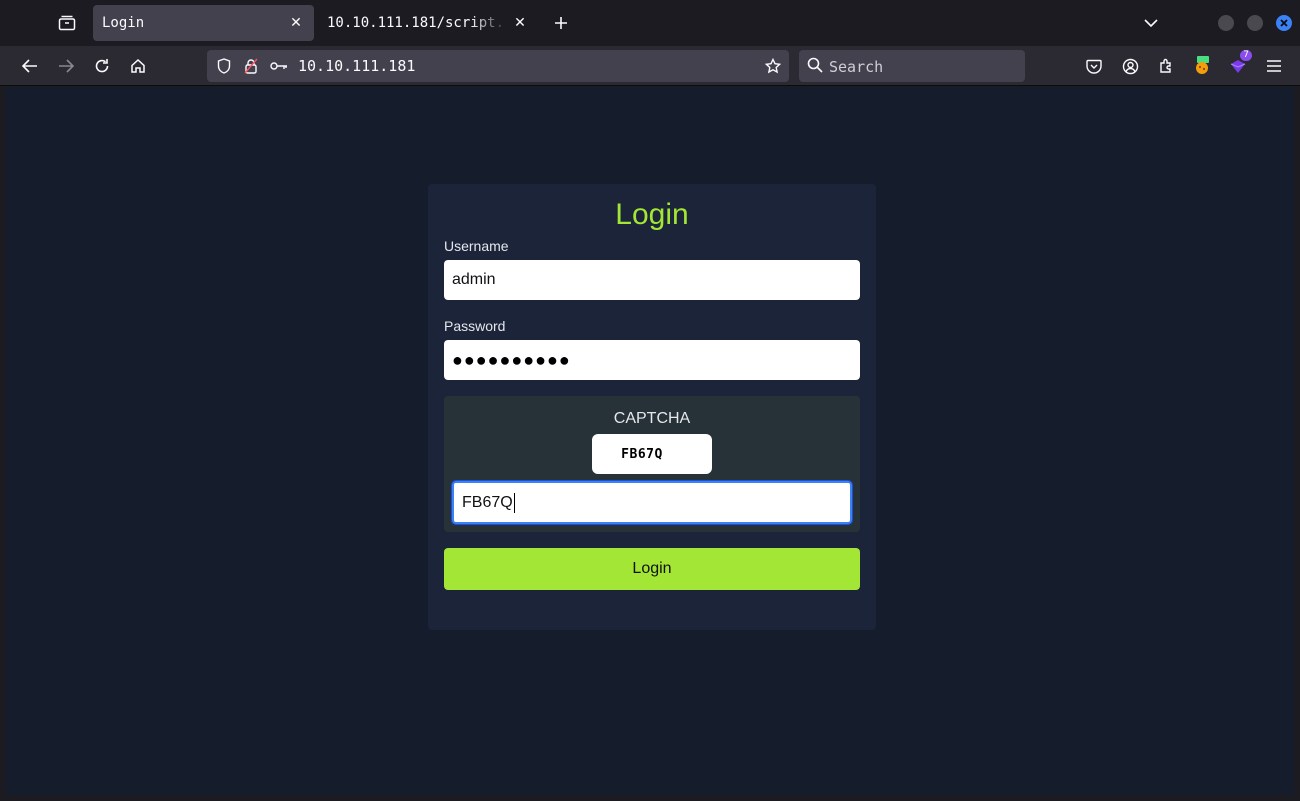  What do you see at coordinates (123, 23) in the screenshot?
I see `tab-title: Login` at bounding box center [123, 23].